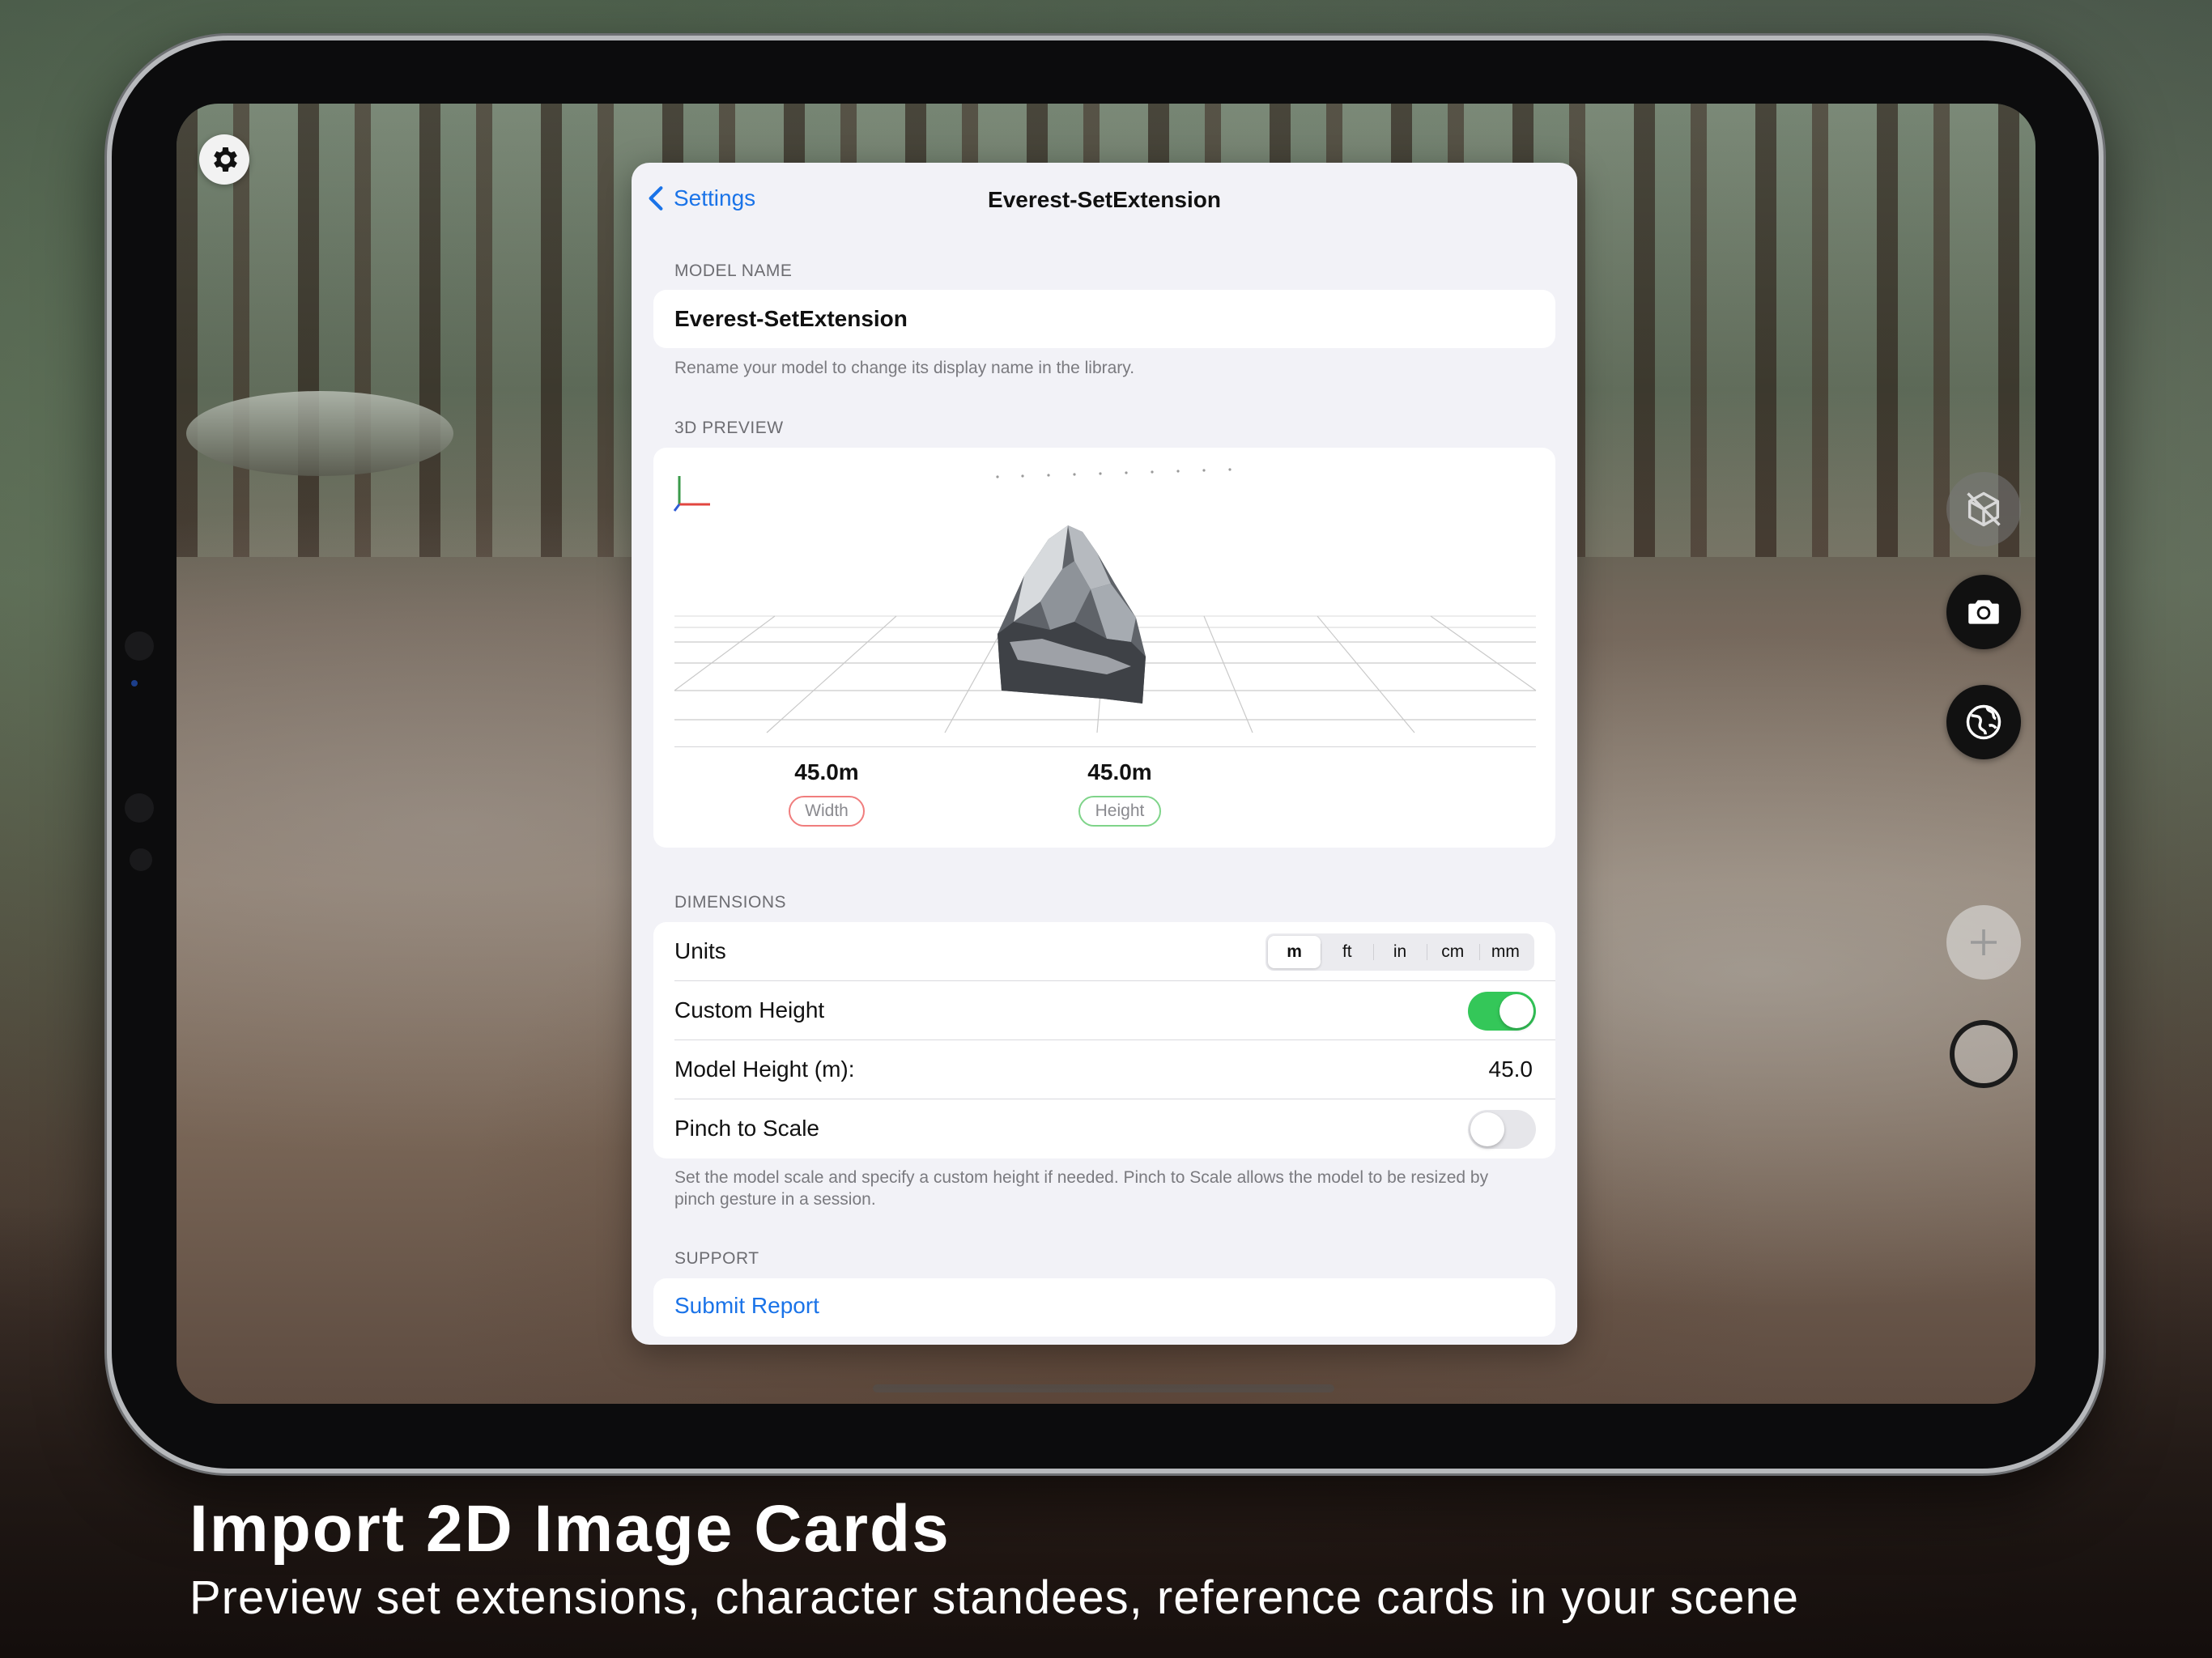  I want to click on units-option-m: m, so click(1295, 952).